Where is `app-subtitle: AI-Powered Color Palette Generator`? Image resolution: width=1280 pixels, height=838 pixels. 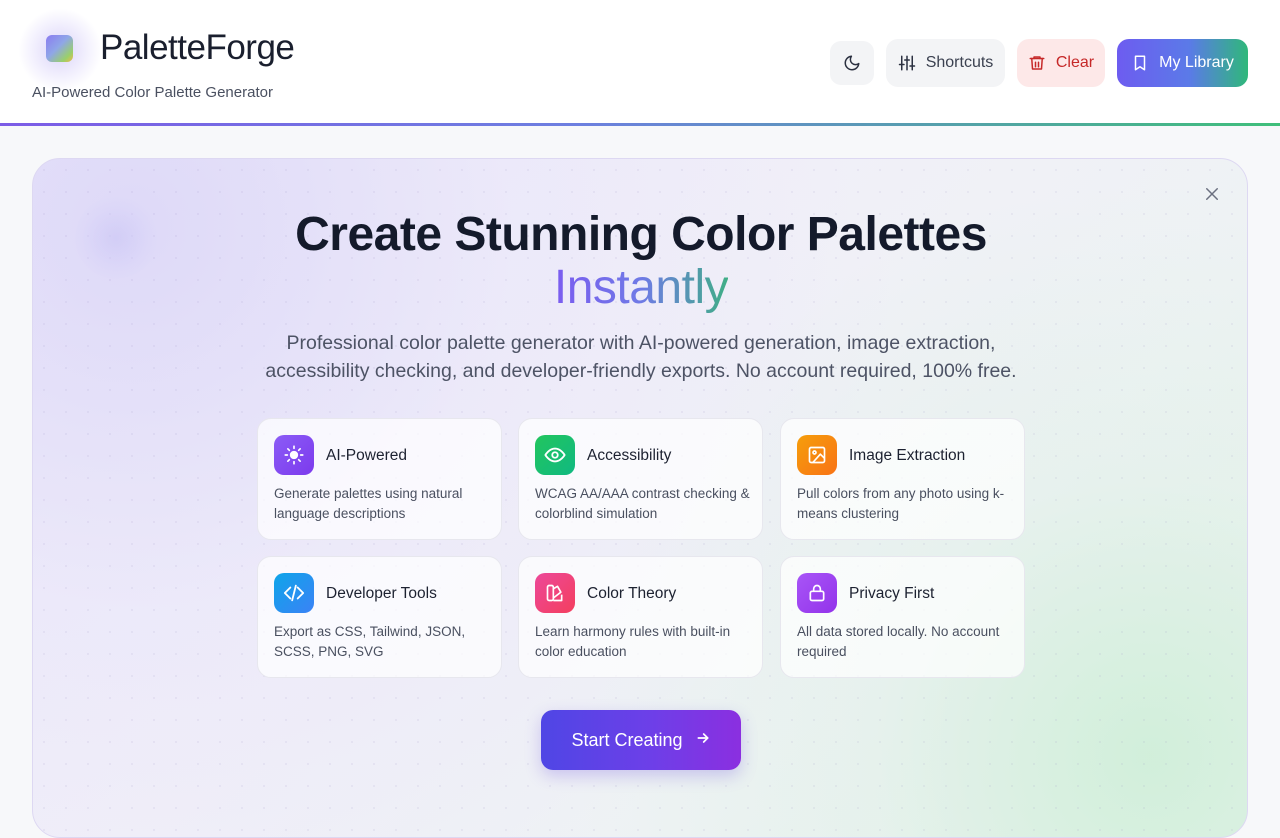 app-subtitle: AI-Powered Color Palette Generator is located at coordinates (152, 92).